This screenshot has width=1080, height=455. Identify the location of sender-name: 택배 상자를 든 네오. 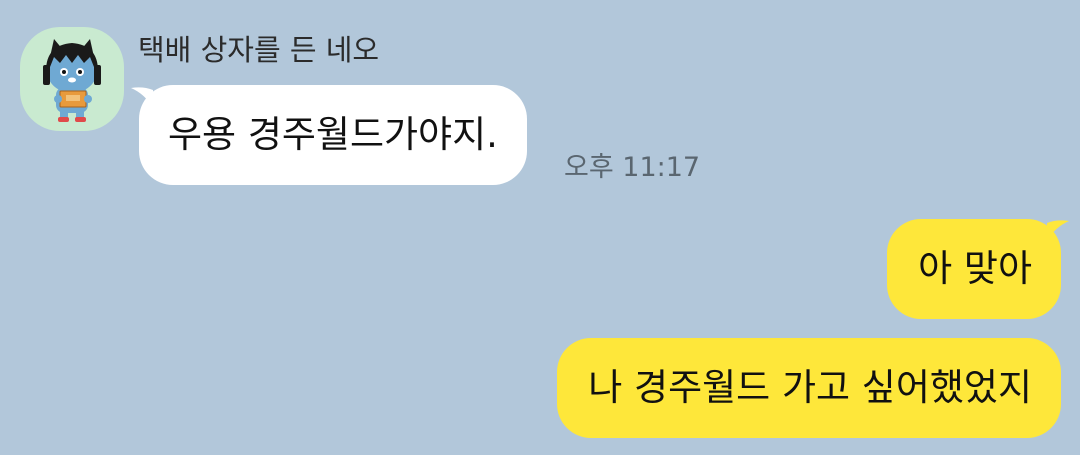
(259, 50).